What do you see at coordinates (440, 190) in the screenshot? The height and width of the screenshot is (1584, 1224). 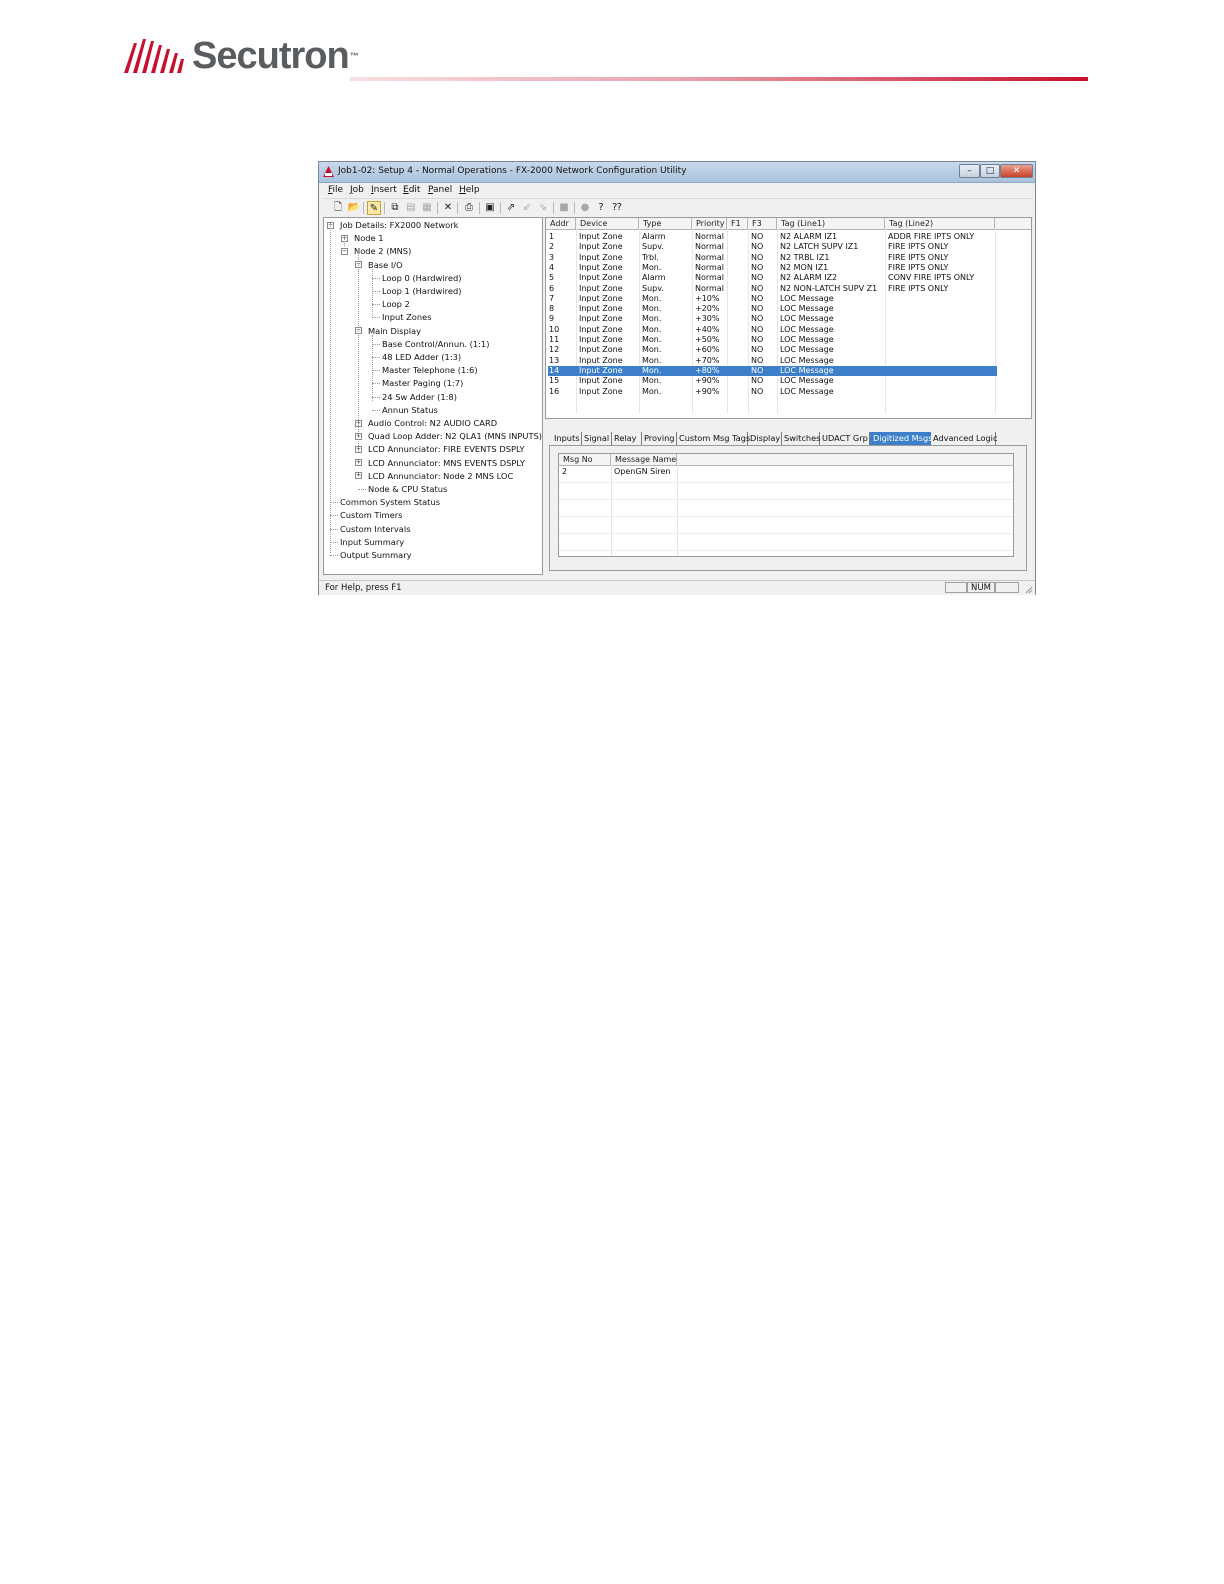 I see `menu-panel: Panel` at bounding box center [440, 190].